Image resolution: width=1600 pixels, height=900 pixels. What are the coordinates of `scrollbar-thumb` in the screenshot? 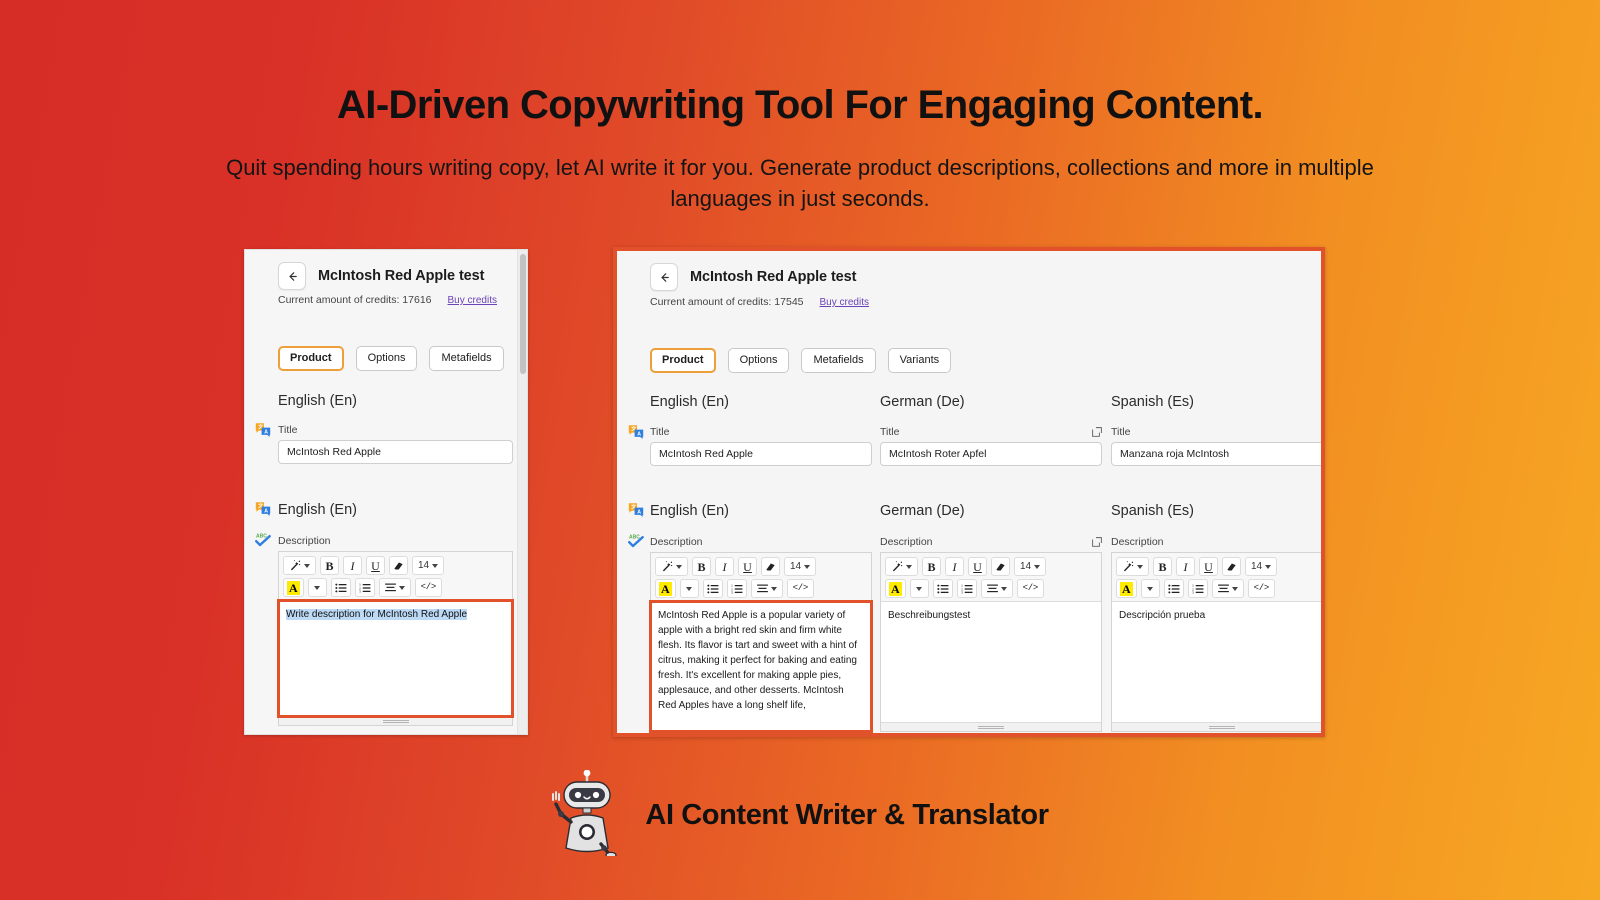 It's located at (523, 314).